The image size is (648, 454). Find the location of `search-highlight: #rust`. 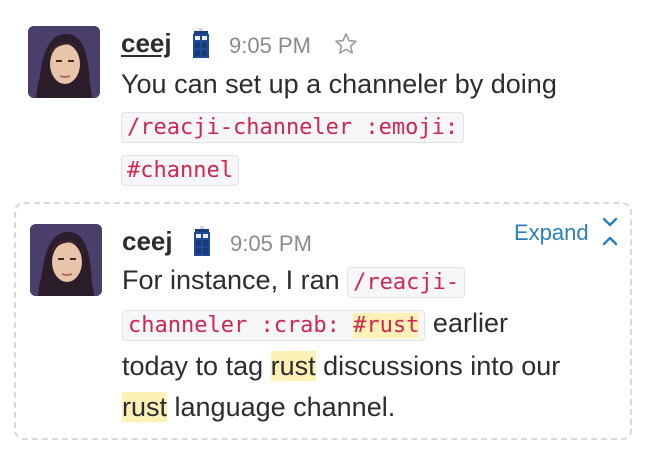

search-highlight: #rust is located at coordinates (386, 325).